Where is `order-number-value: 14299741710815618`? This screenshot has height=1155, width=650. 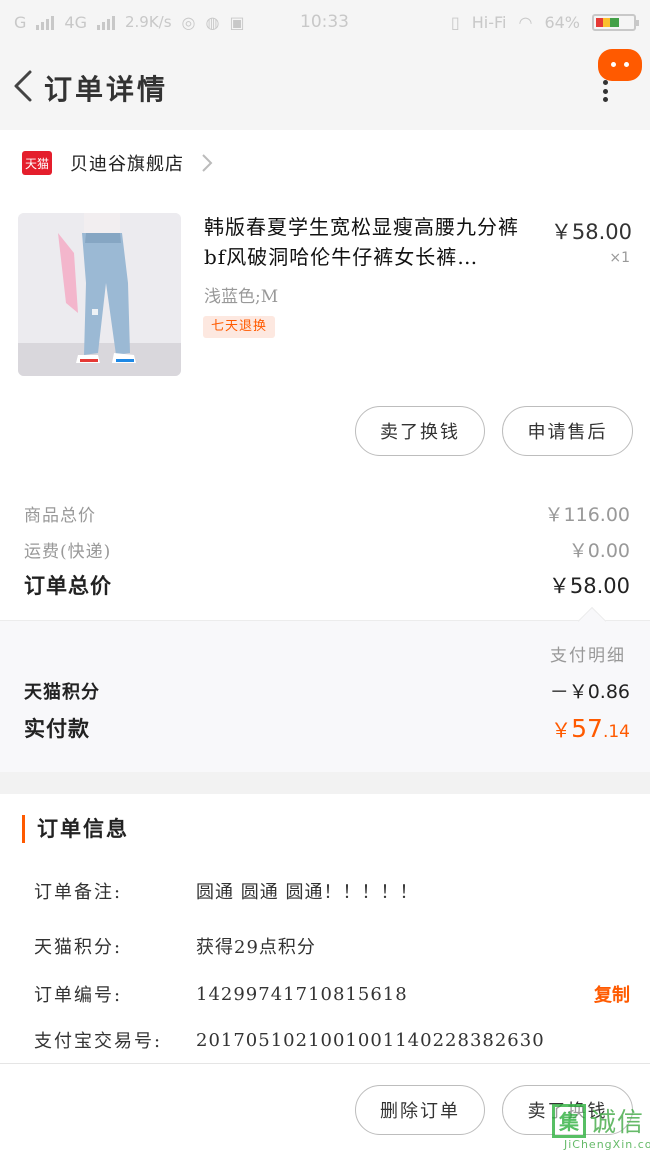 order-number-value: 14299741710815618 is located at coordinates (302, 994).